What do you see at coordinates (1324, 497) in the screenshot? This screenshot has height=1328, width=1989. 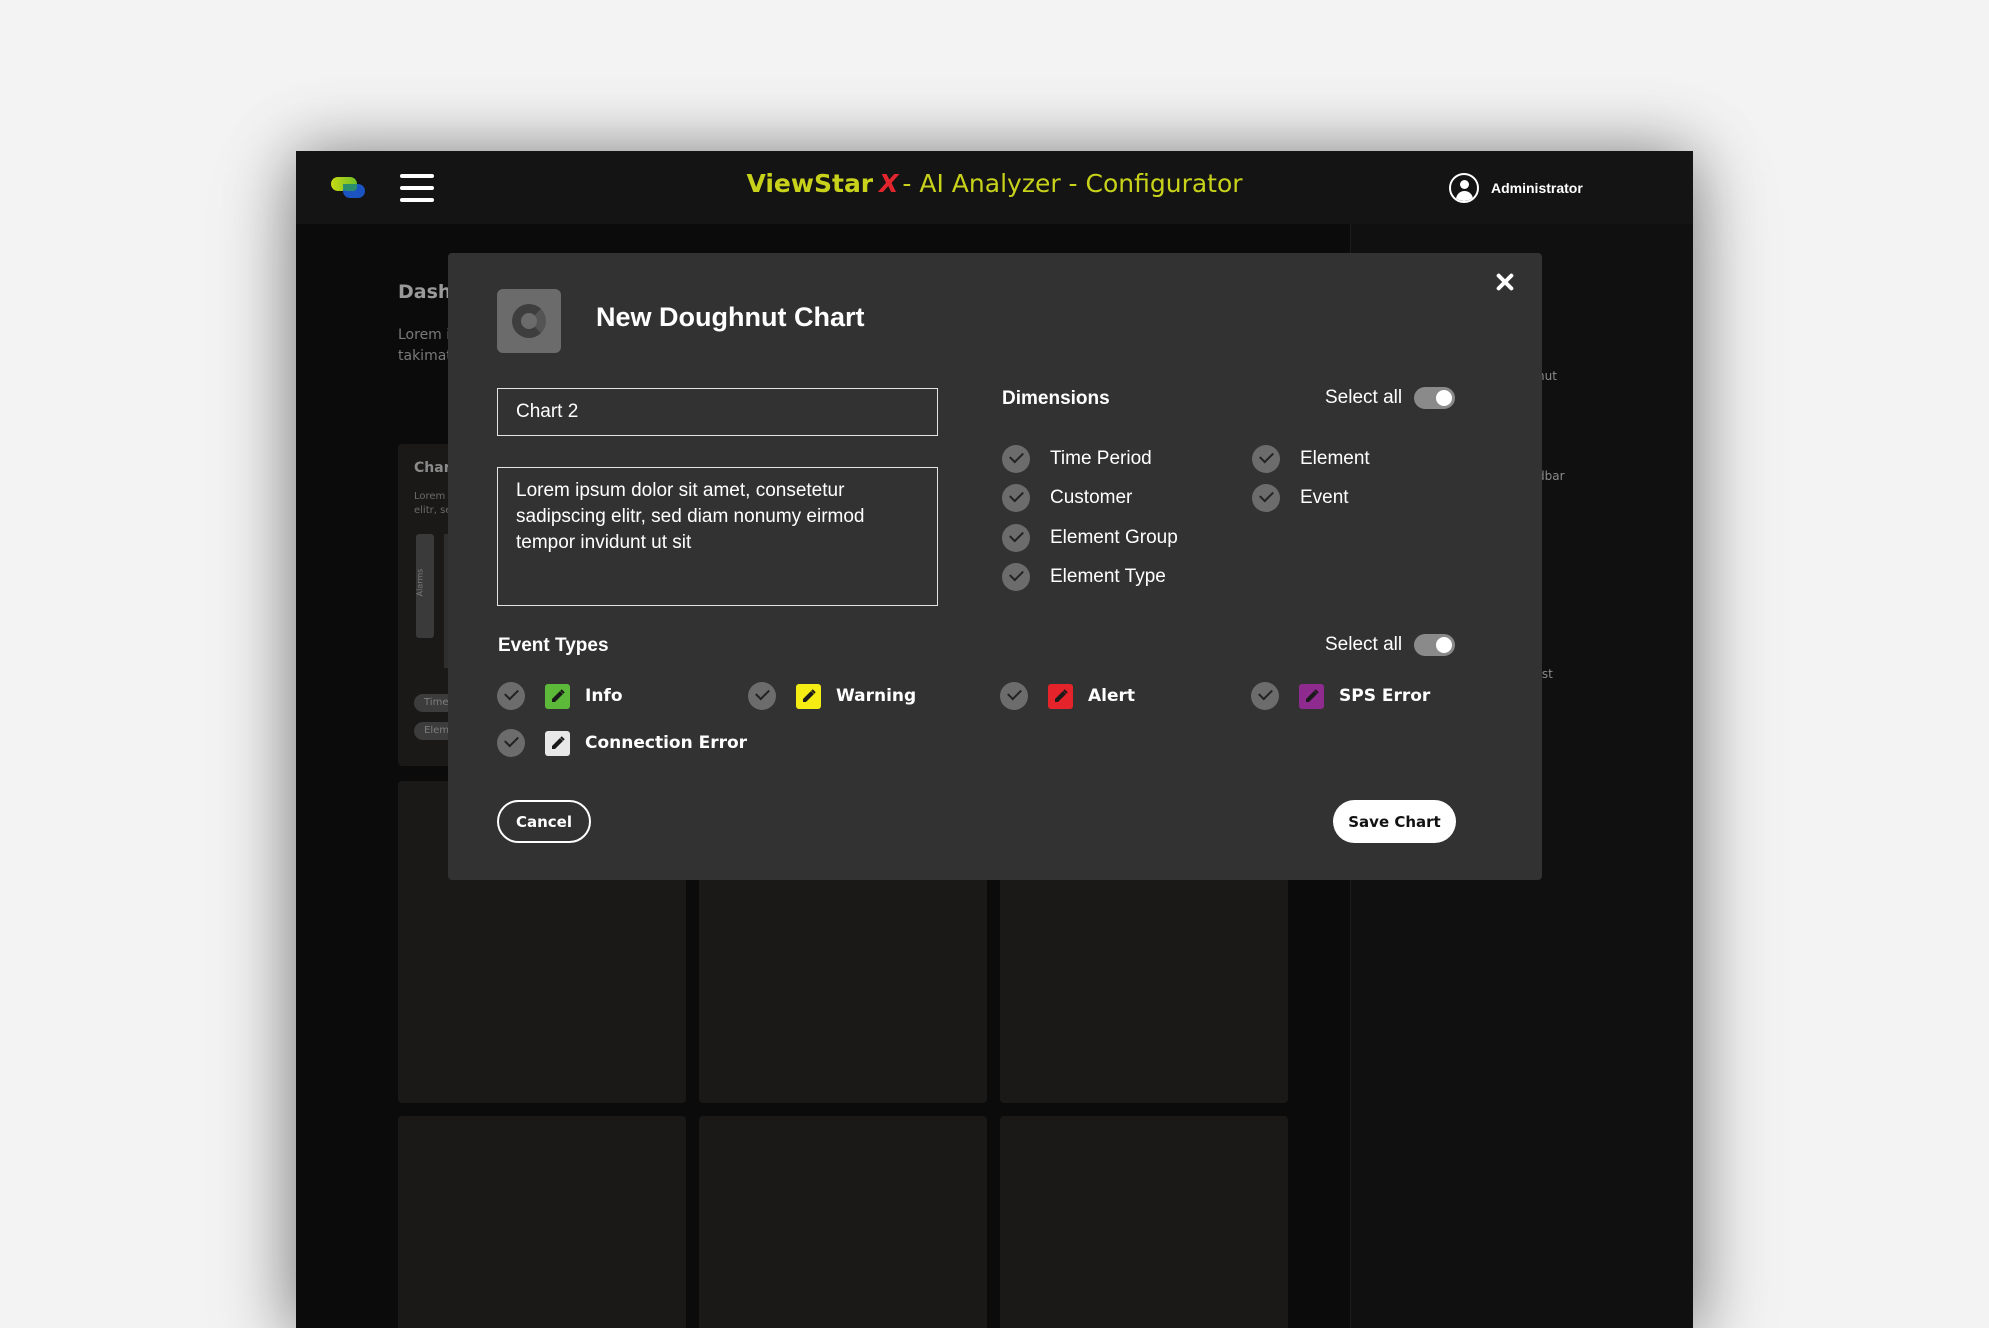 I see `dimension-label: Event` at bounding box center [1324, 497].